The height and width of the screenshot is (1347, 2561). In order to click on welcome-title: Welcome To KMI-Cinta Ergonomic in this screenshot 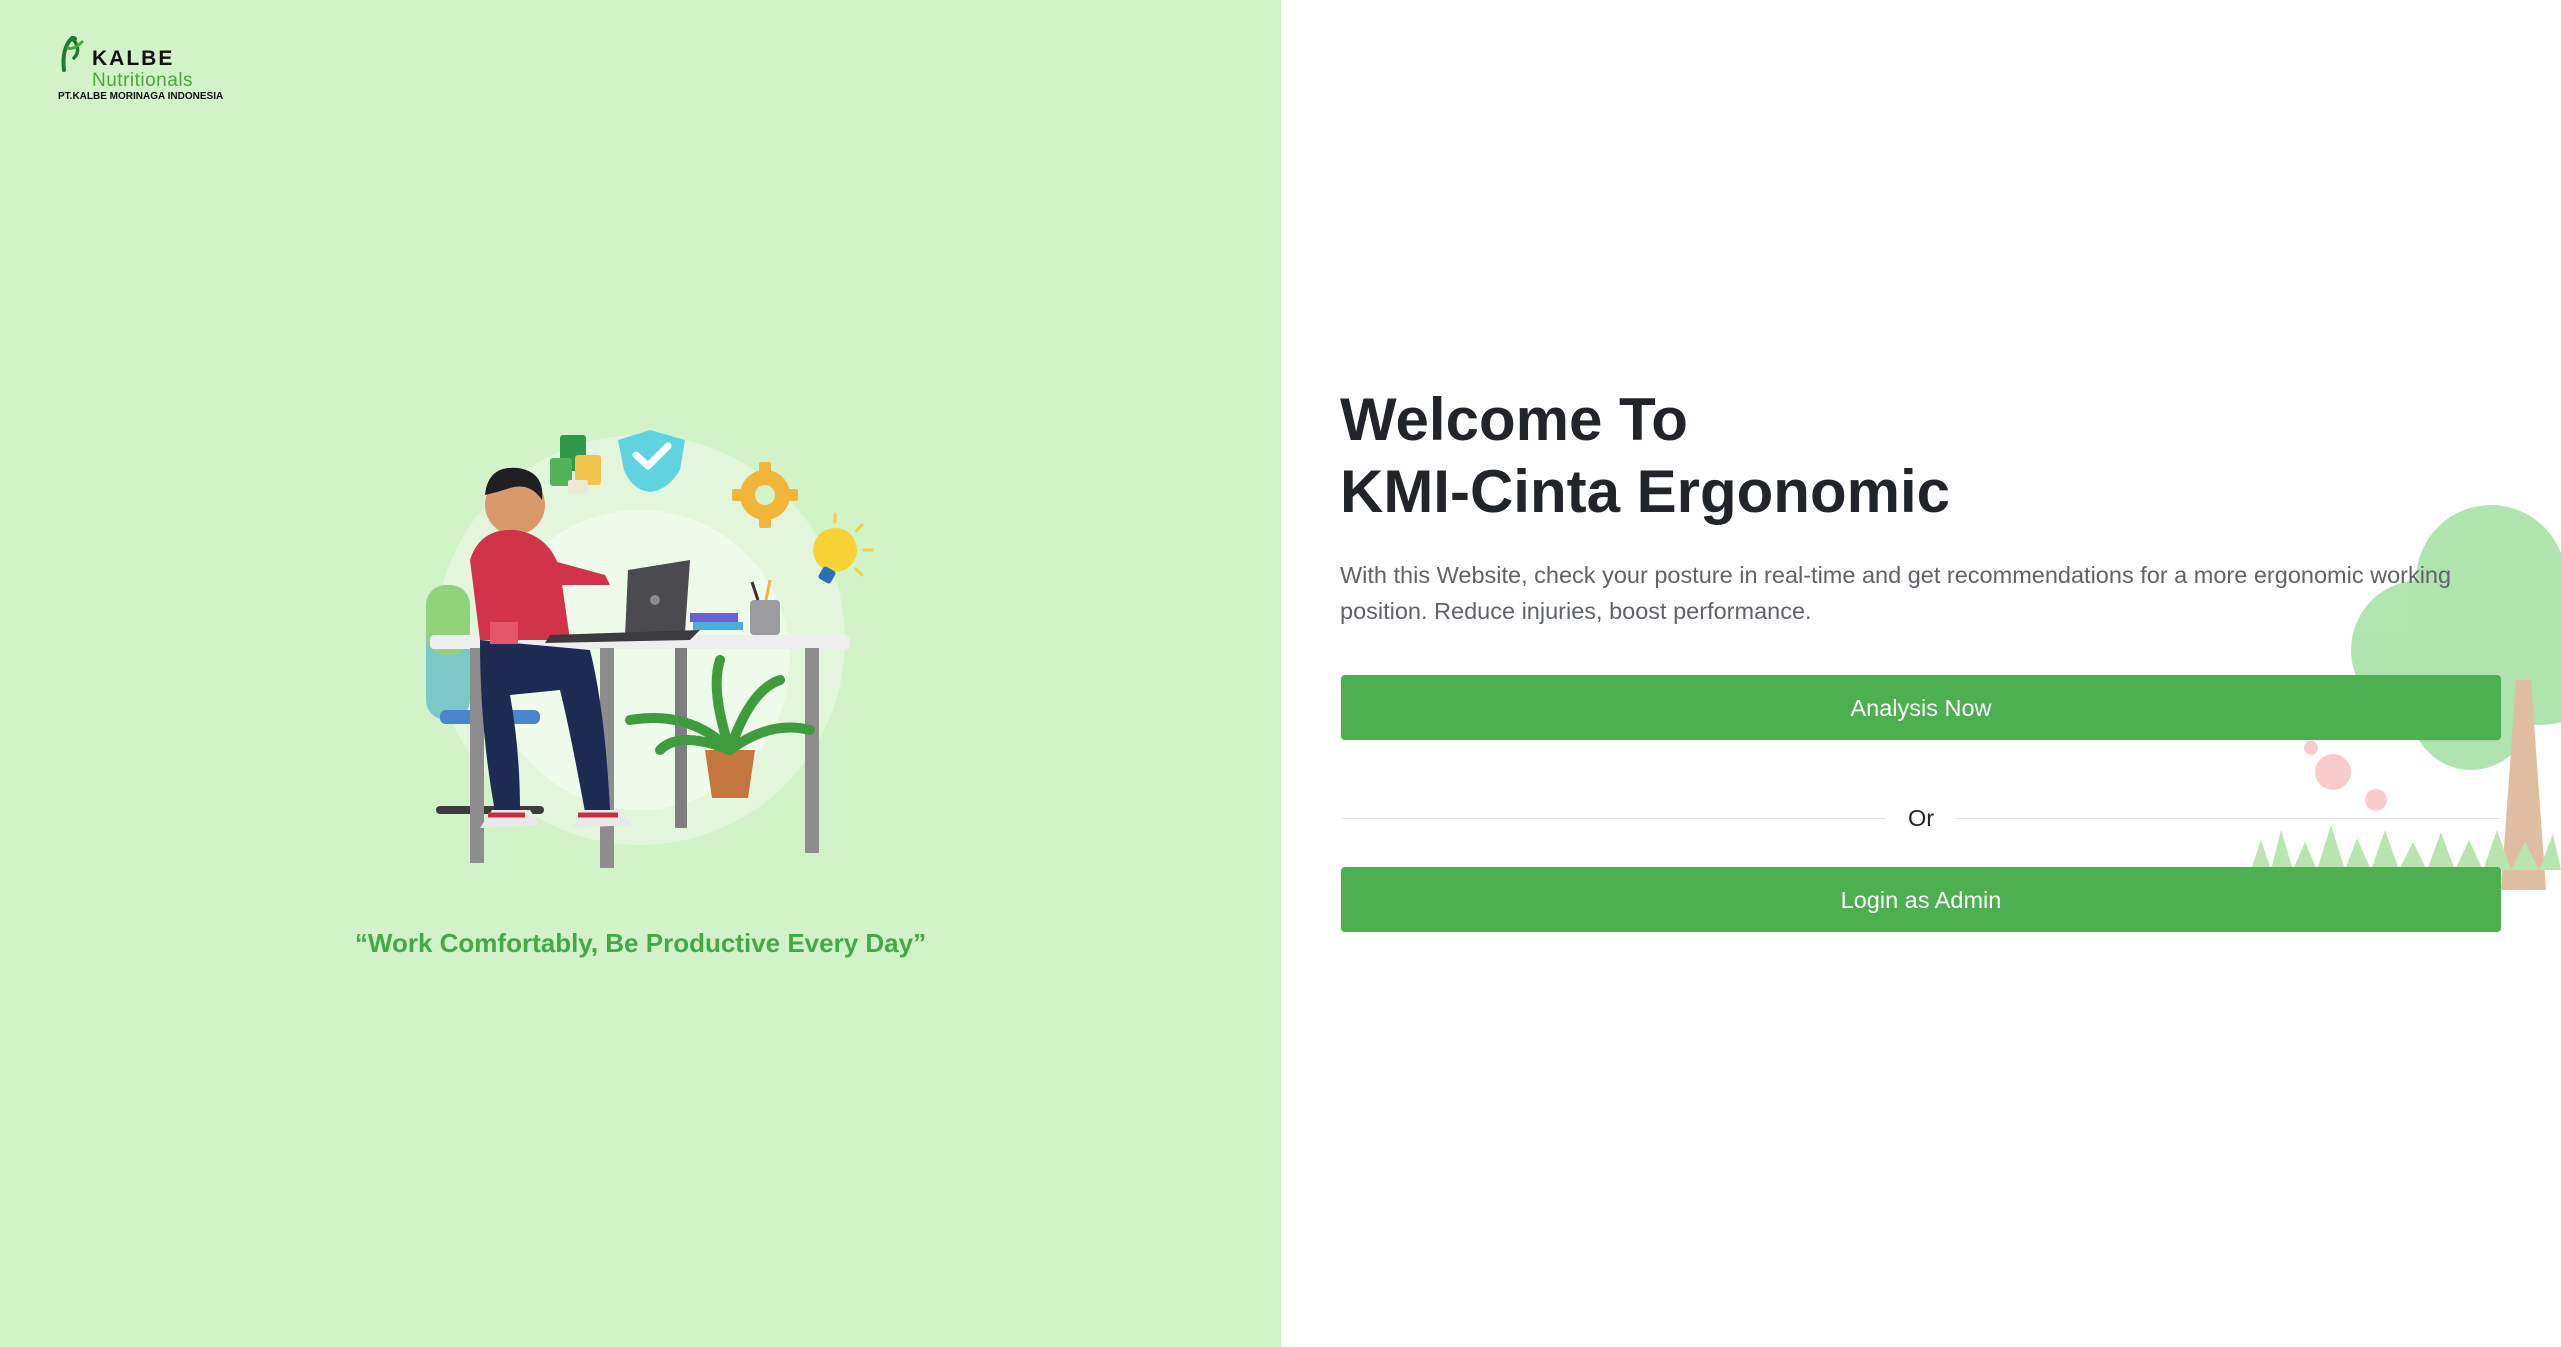, I will do `click(1645, 456)`.